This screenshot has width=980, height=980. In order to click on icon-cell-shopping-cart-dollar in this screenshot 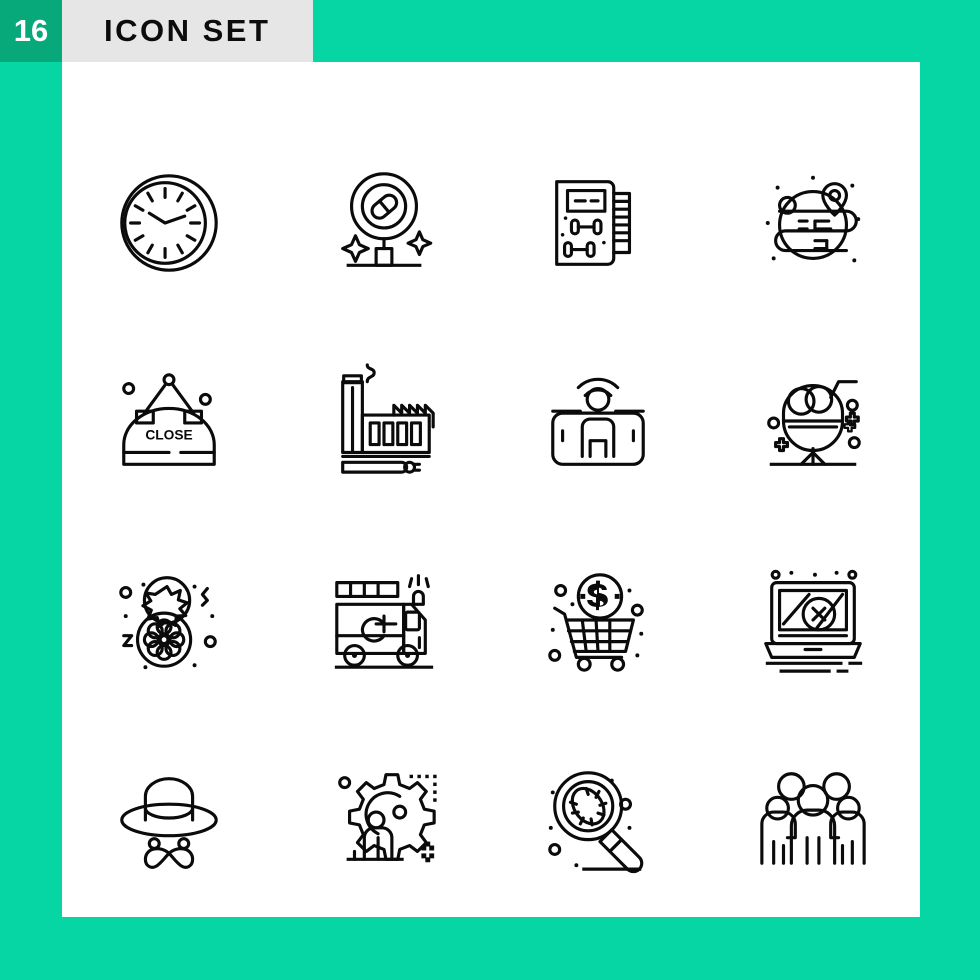, I will do `click(598, 620)`.